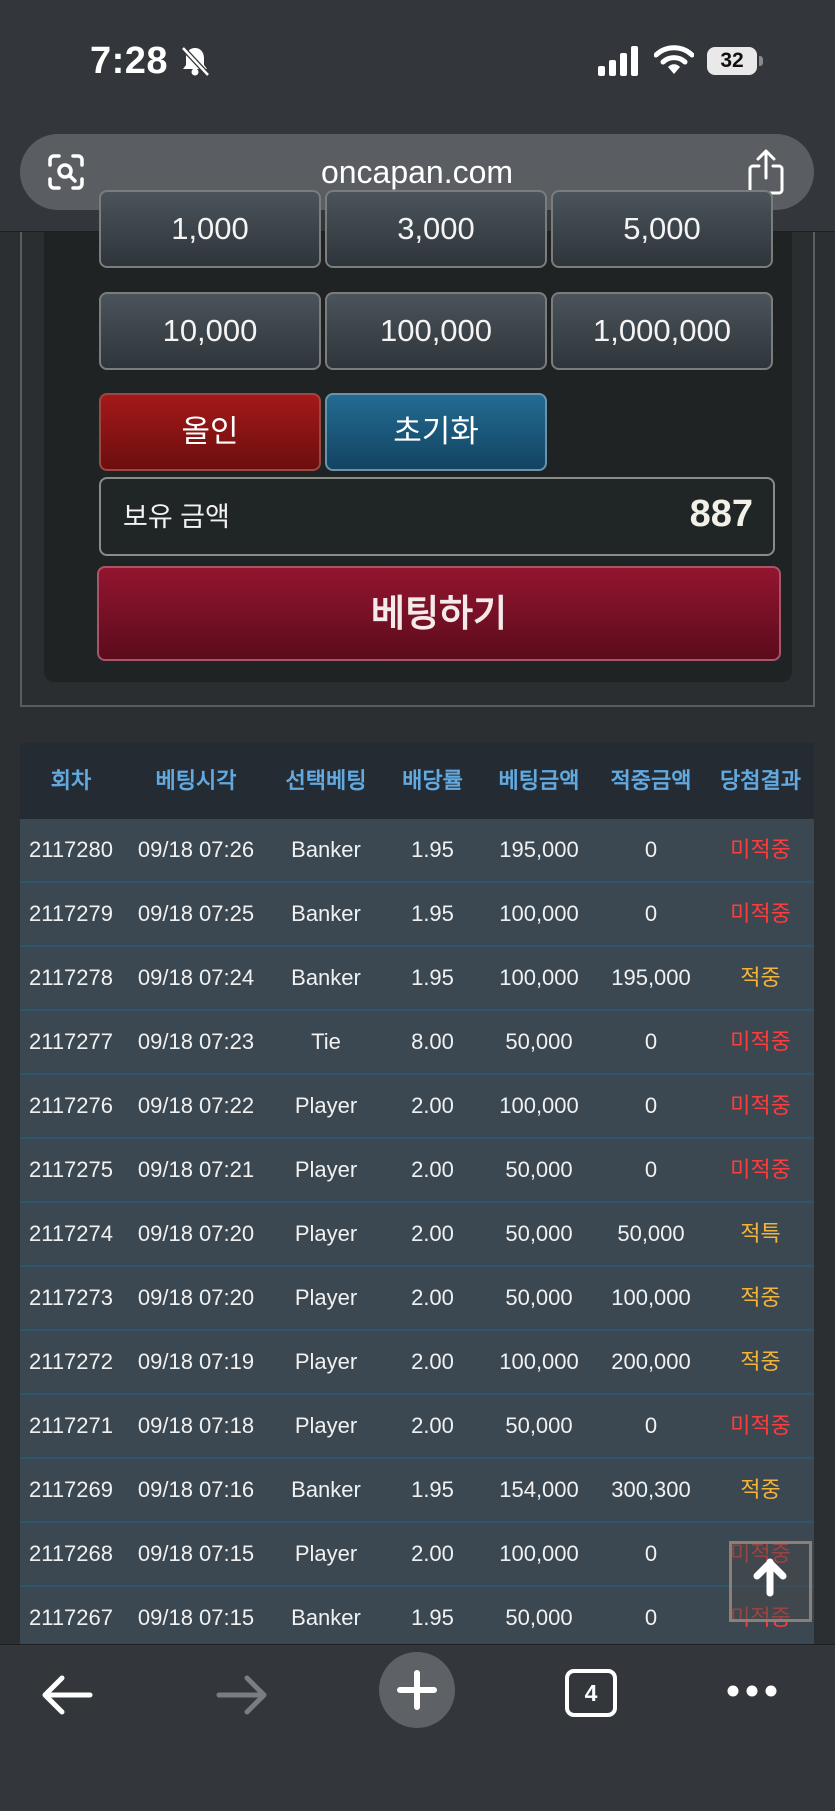 The width and height of the screenshot is (835, 1811). I want to click on reset-button: 초기화, so click(436, 432).